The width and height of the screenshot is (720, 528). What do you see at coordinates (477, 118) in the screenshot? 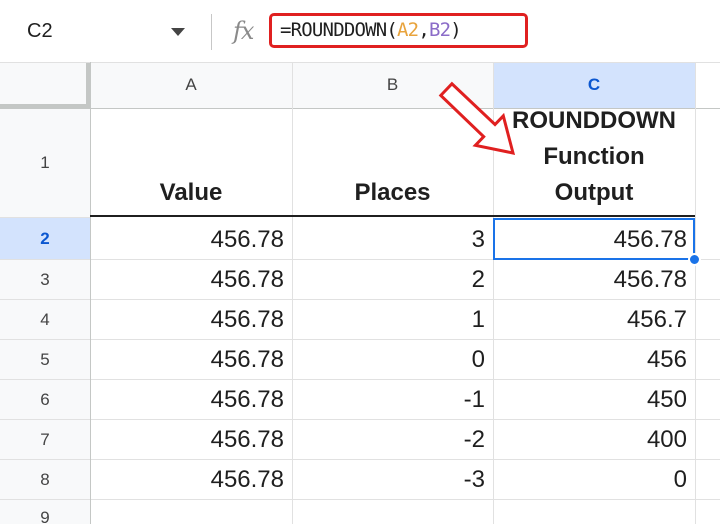
I see `annotation-arrow-icon` at bounding box center [477, 118].